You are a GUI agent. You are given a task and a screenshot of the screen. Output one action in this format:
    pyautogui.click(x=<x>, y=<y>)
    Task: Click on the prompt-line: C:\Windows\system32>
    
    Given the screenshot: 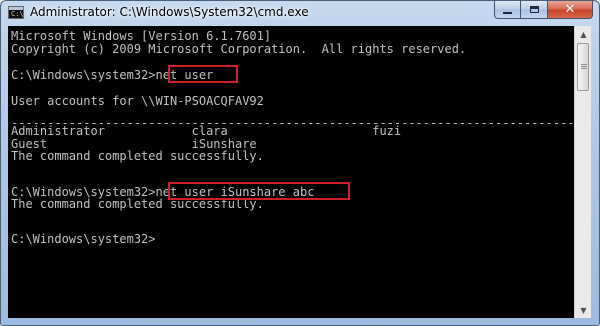 What is the action you would take?
    pyautogui.click(x=83, y=239)
    